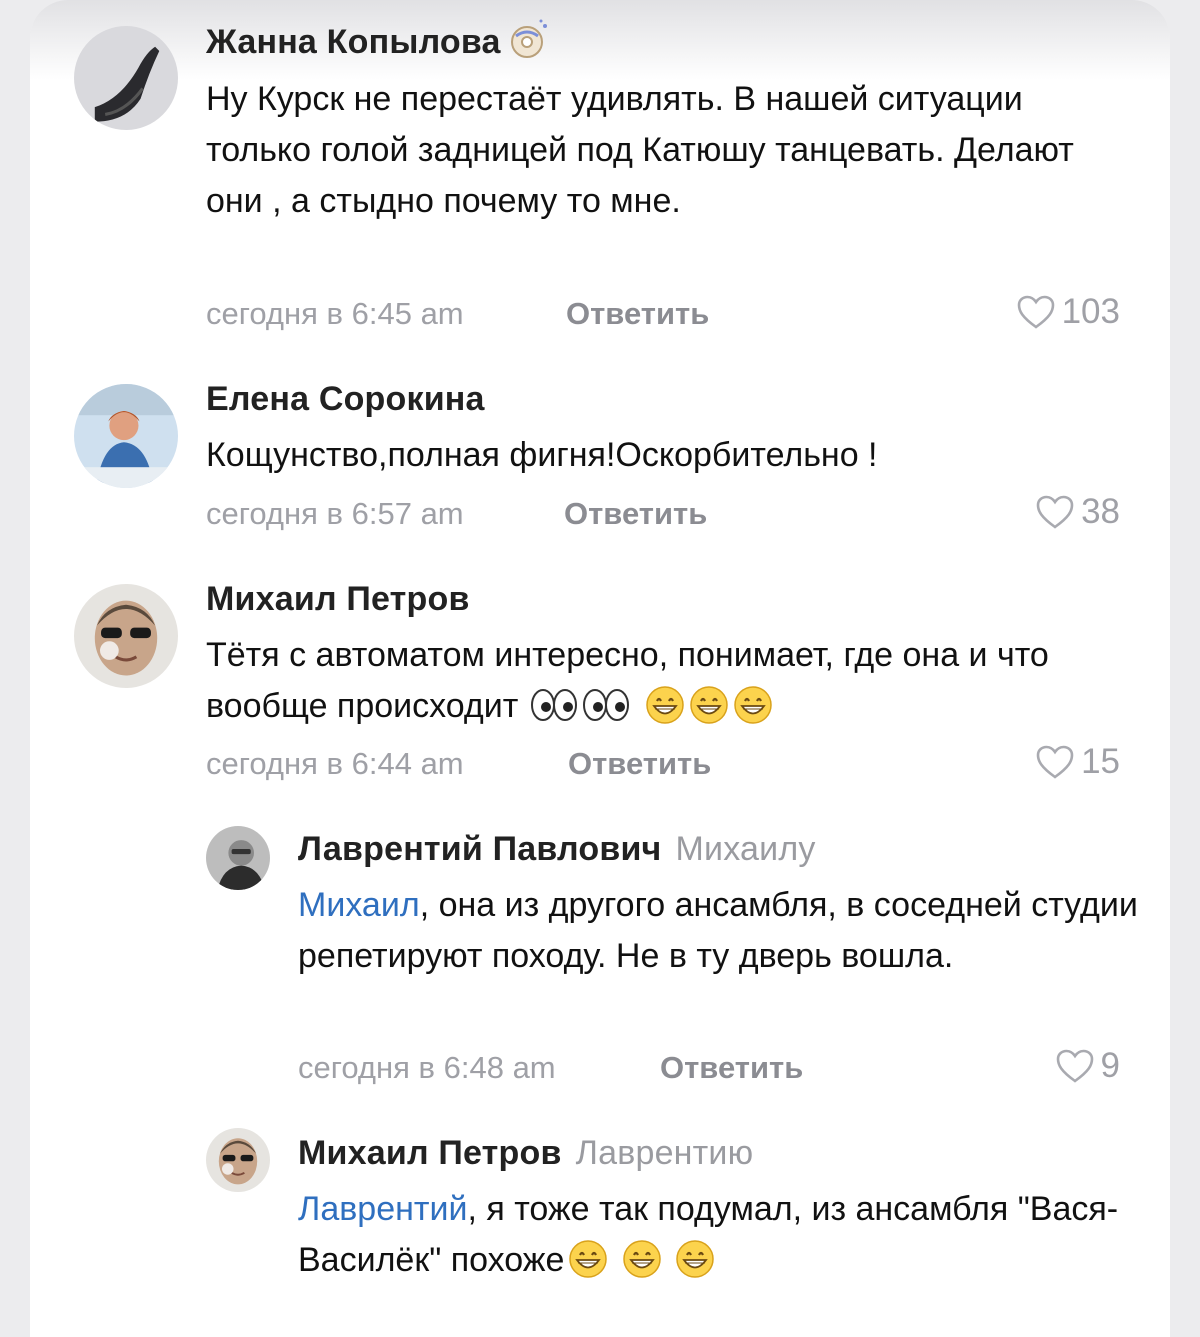 The height and width of the screenshot is (1337, 1200). Describe the element at coordinates (427, 1067) in the screenshot. I see `timestamp: сегодня в 6:48 am` at that location.